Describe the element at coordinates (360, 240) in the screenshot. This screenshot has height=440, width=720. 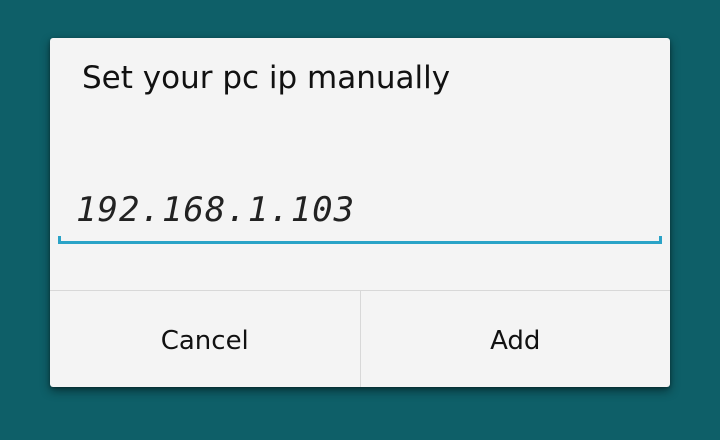
I see `input-underline` at that location.